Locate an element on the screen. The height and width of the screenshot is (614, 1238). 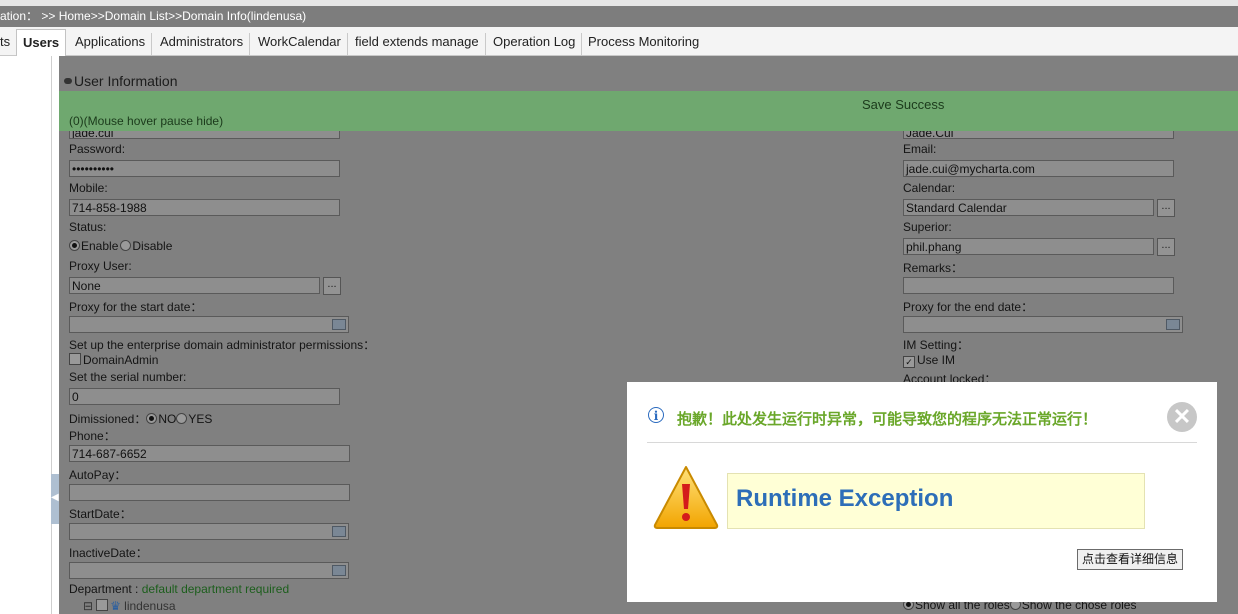
serial-number-label: Set the serial number: is located at coordinates (128, 377).